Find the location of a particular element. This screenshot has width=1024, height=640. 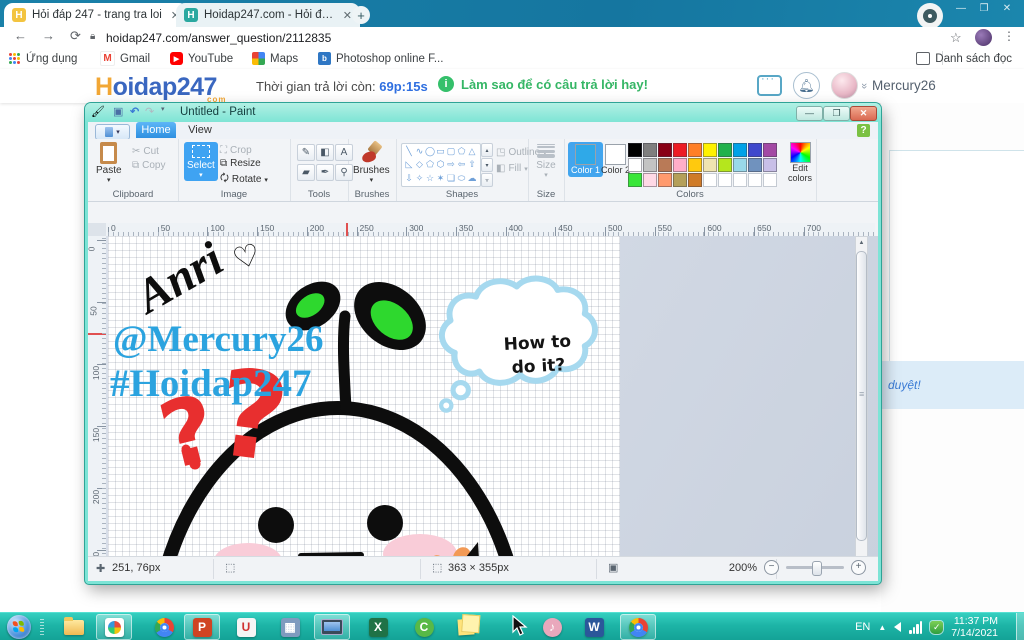

paint-file-menu-button: ▾ is located at coordinates (112, 132).